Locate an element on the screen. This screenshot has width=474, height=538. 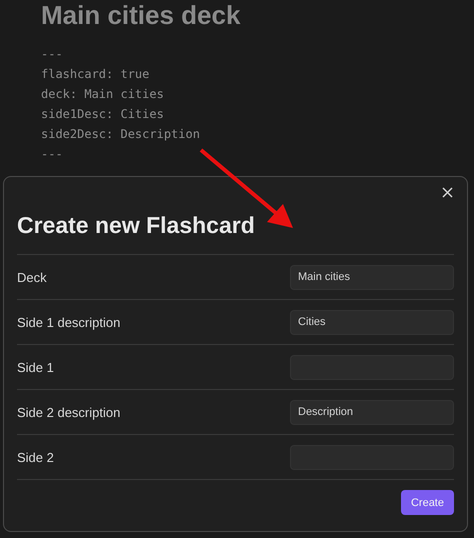
note-title: Main cities deck is located at coordinates (141, 15).